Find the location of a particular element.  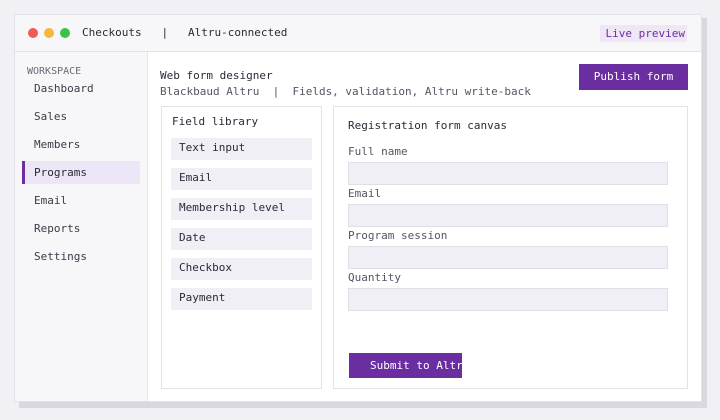

library-item-text-input: Text input is located at coordinates (241, 149).